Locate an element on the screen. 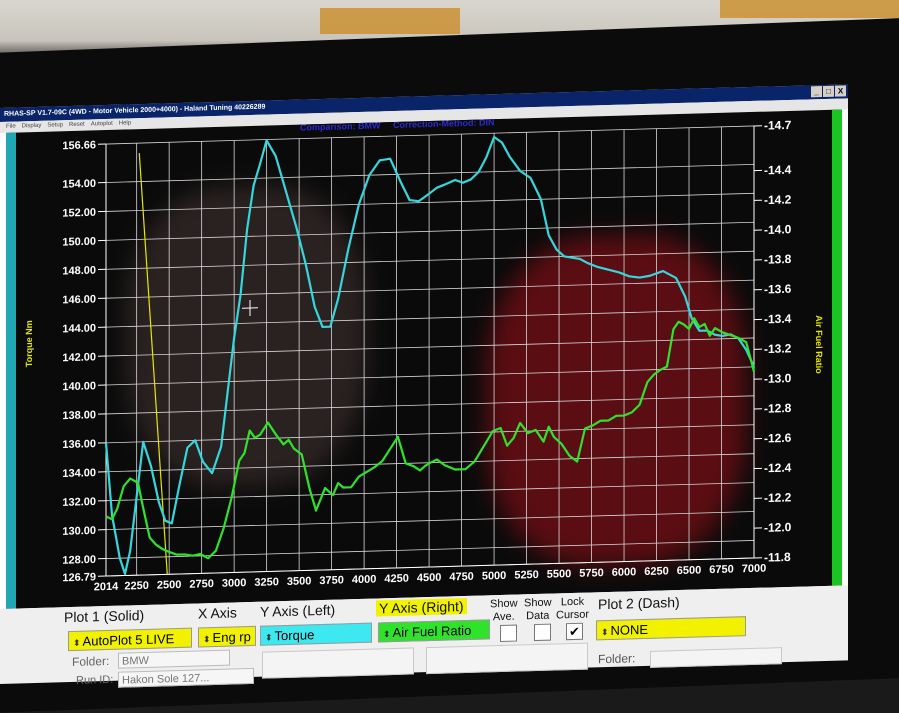 Image resolution: width=899 pixels, height=713 pixels. right-tick-label: -14.0 is located at coordinates (778, 229).